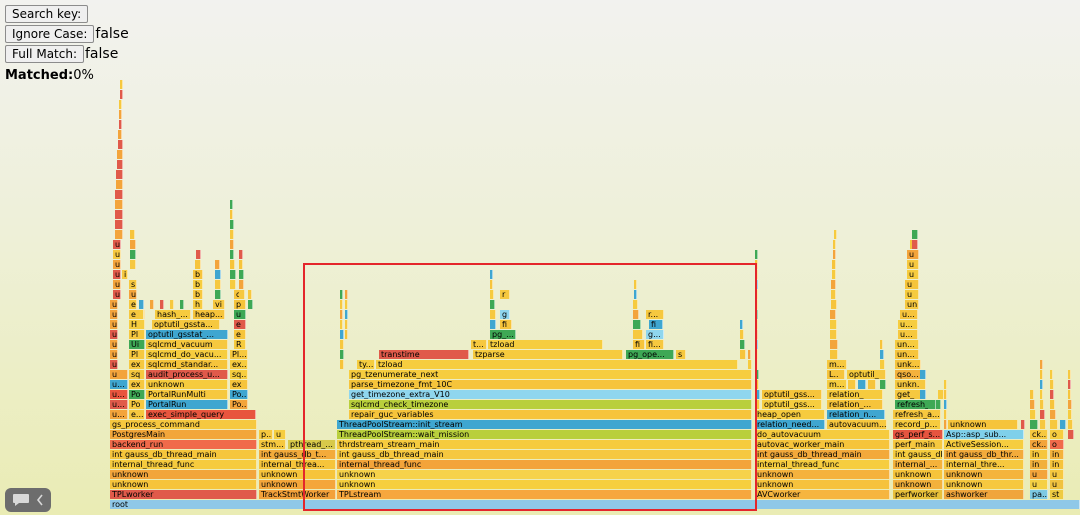 The width and height of the screenshot is (1080, 515). I want to click on flame-frame: p, so click(240, 304).